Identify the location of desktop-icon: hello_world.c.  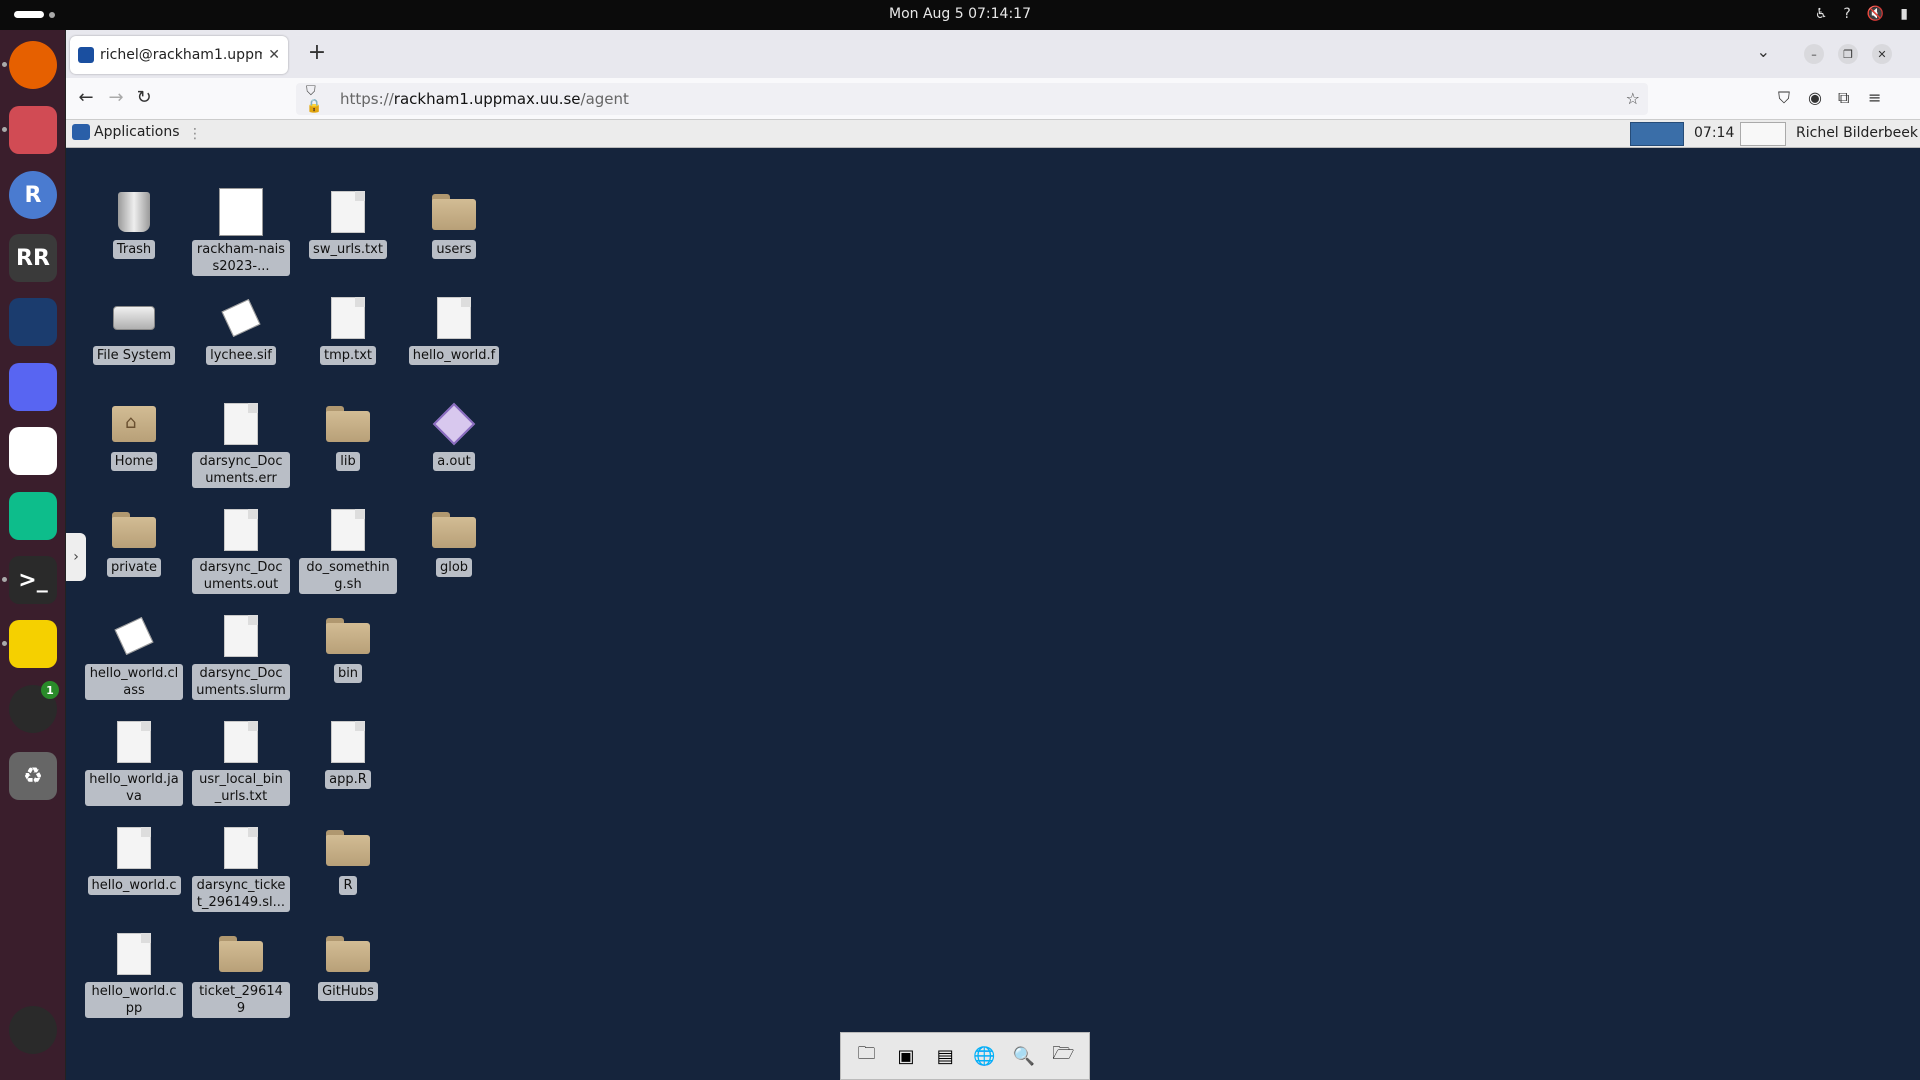
(134, 860).